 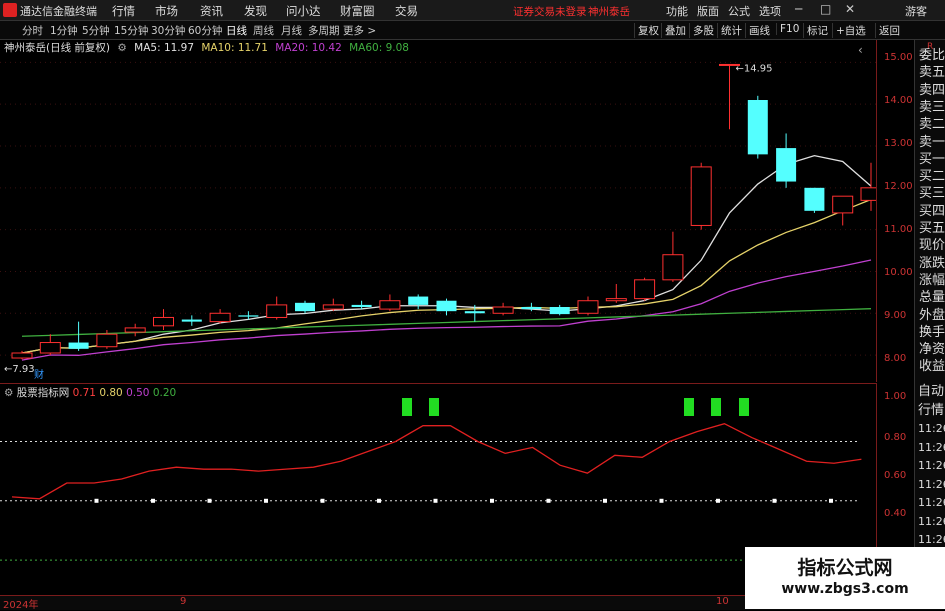 I want to click on adjust-button: 复权, so click(x=648, y=30).